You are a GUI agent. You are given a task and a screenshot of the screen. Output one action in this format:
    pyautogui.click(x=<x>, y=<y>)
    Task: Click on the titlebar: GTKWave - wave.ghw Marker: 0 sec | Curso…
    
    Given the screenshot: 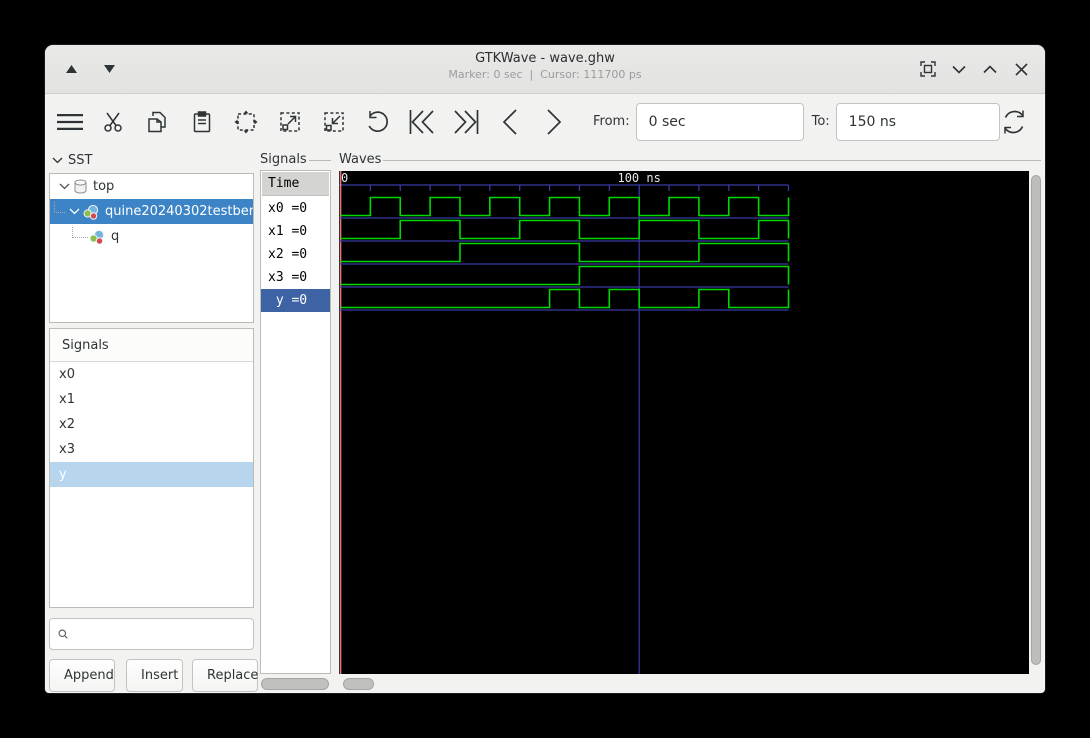 What is the action you would take?
    pyautogui.click(x=545, y=69)
    